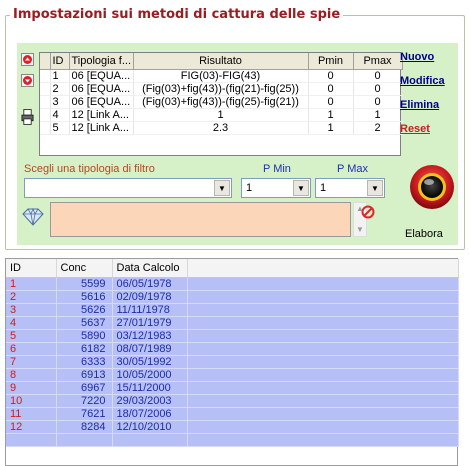 This screenshot has height=466, width=469. Describe the element at coordinates (232, 401) in the screenshot. I see `table-row: 10 7220 29/03/2003` at that location.